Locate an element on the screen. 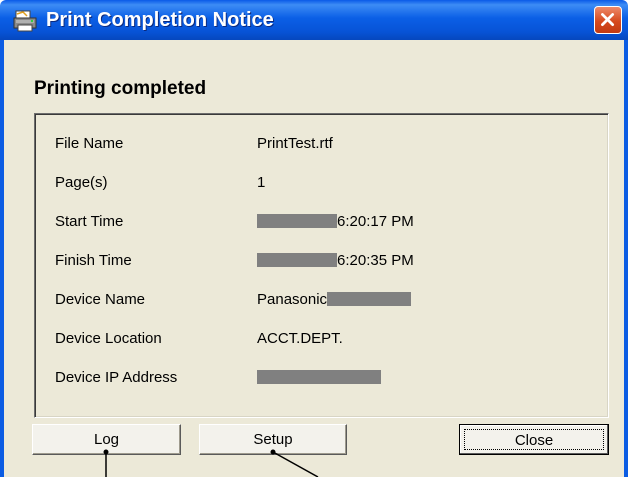 Image resolution: width=628 pixels, height=477 pixels. status-heading: Printing completed is located at coordinates (120, 88).